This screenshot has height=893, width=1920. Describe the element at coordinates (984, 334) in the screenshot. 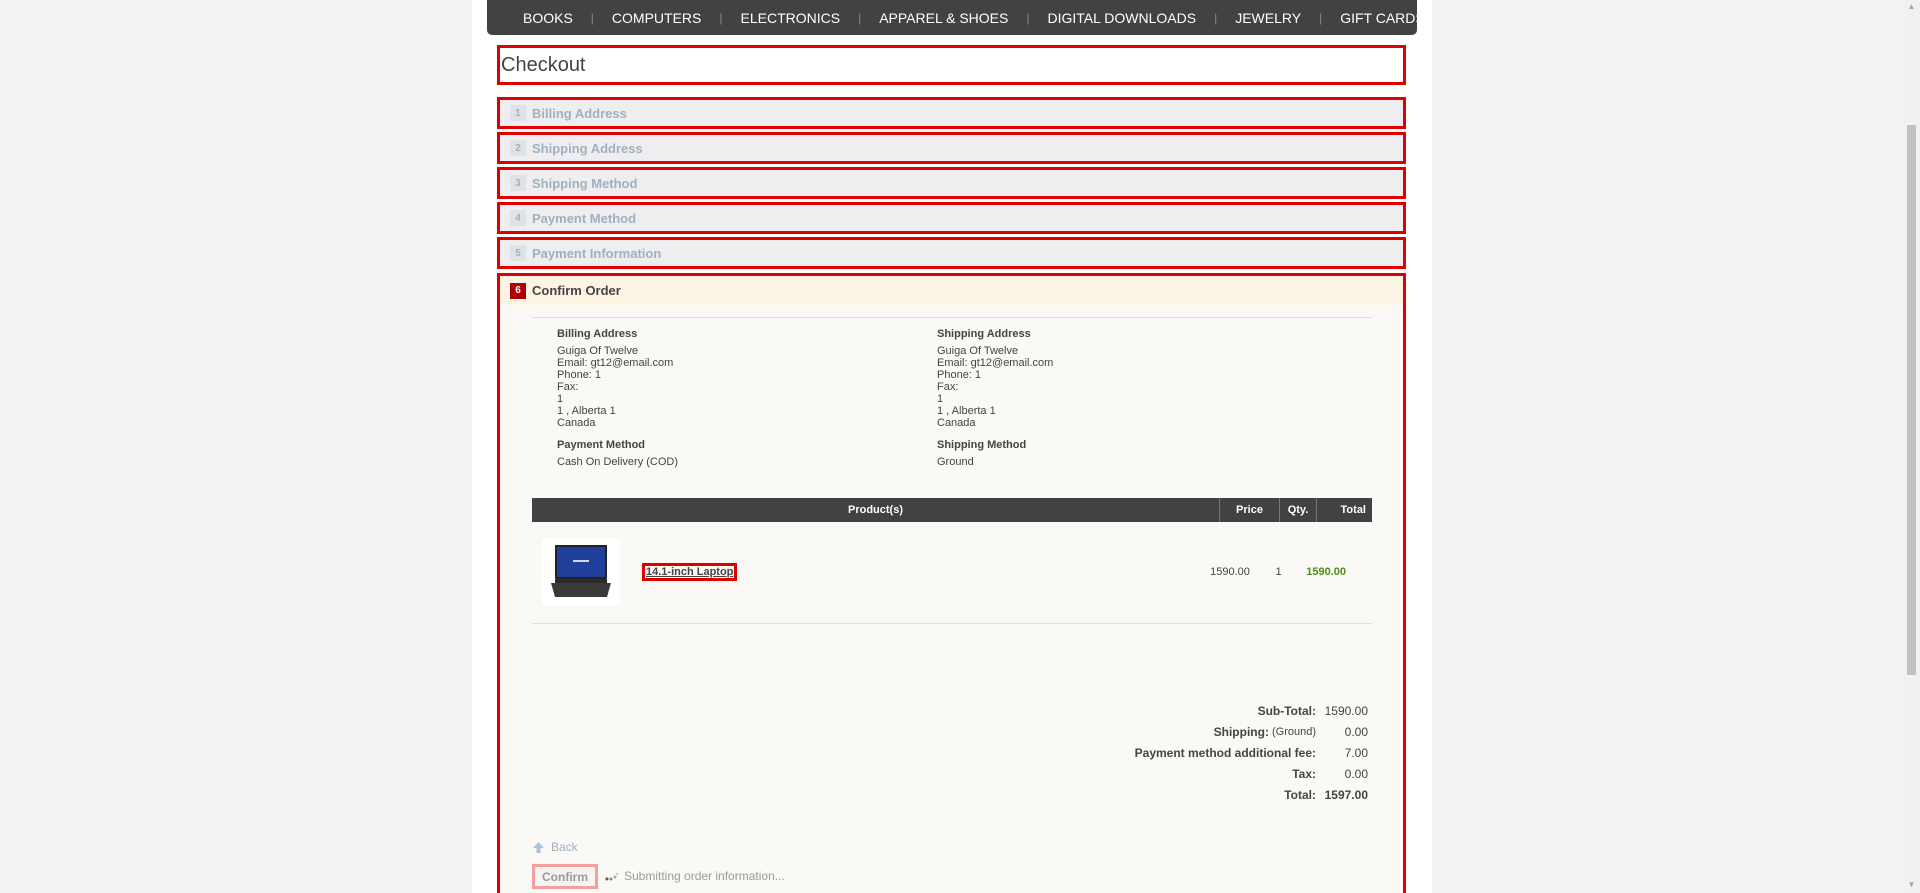

I see `shipping-info-title: Shipping Address` at that location.